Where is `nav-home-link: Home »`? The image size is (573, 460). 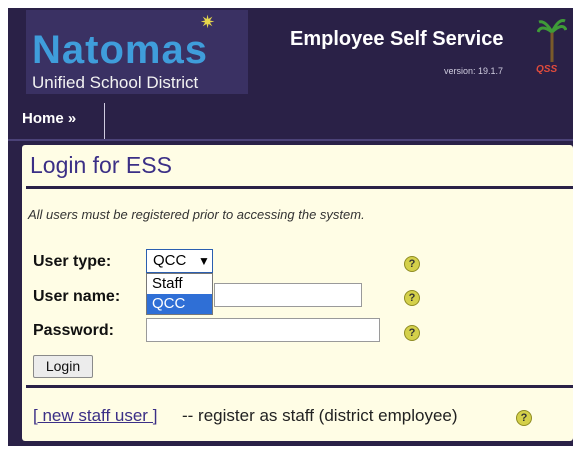
nav-home-link: Home » is located at coordinates (49, 118).